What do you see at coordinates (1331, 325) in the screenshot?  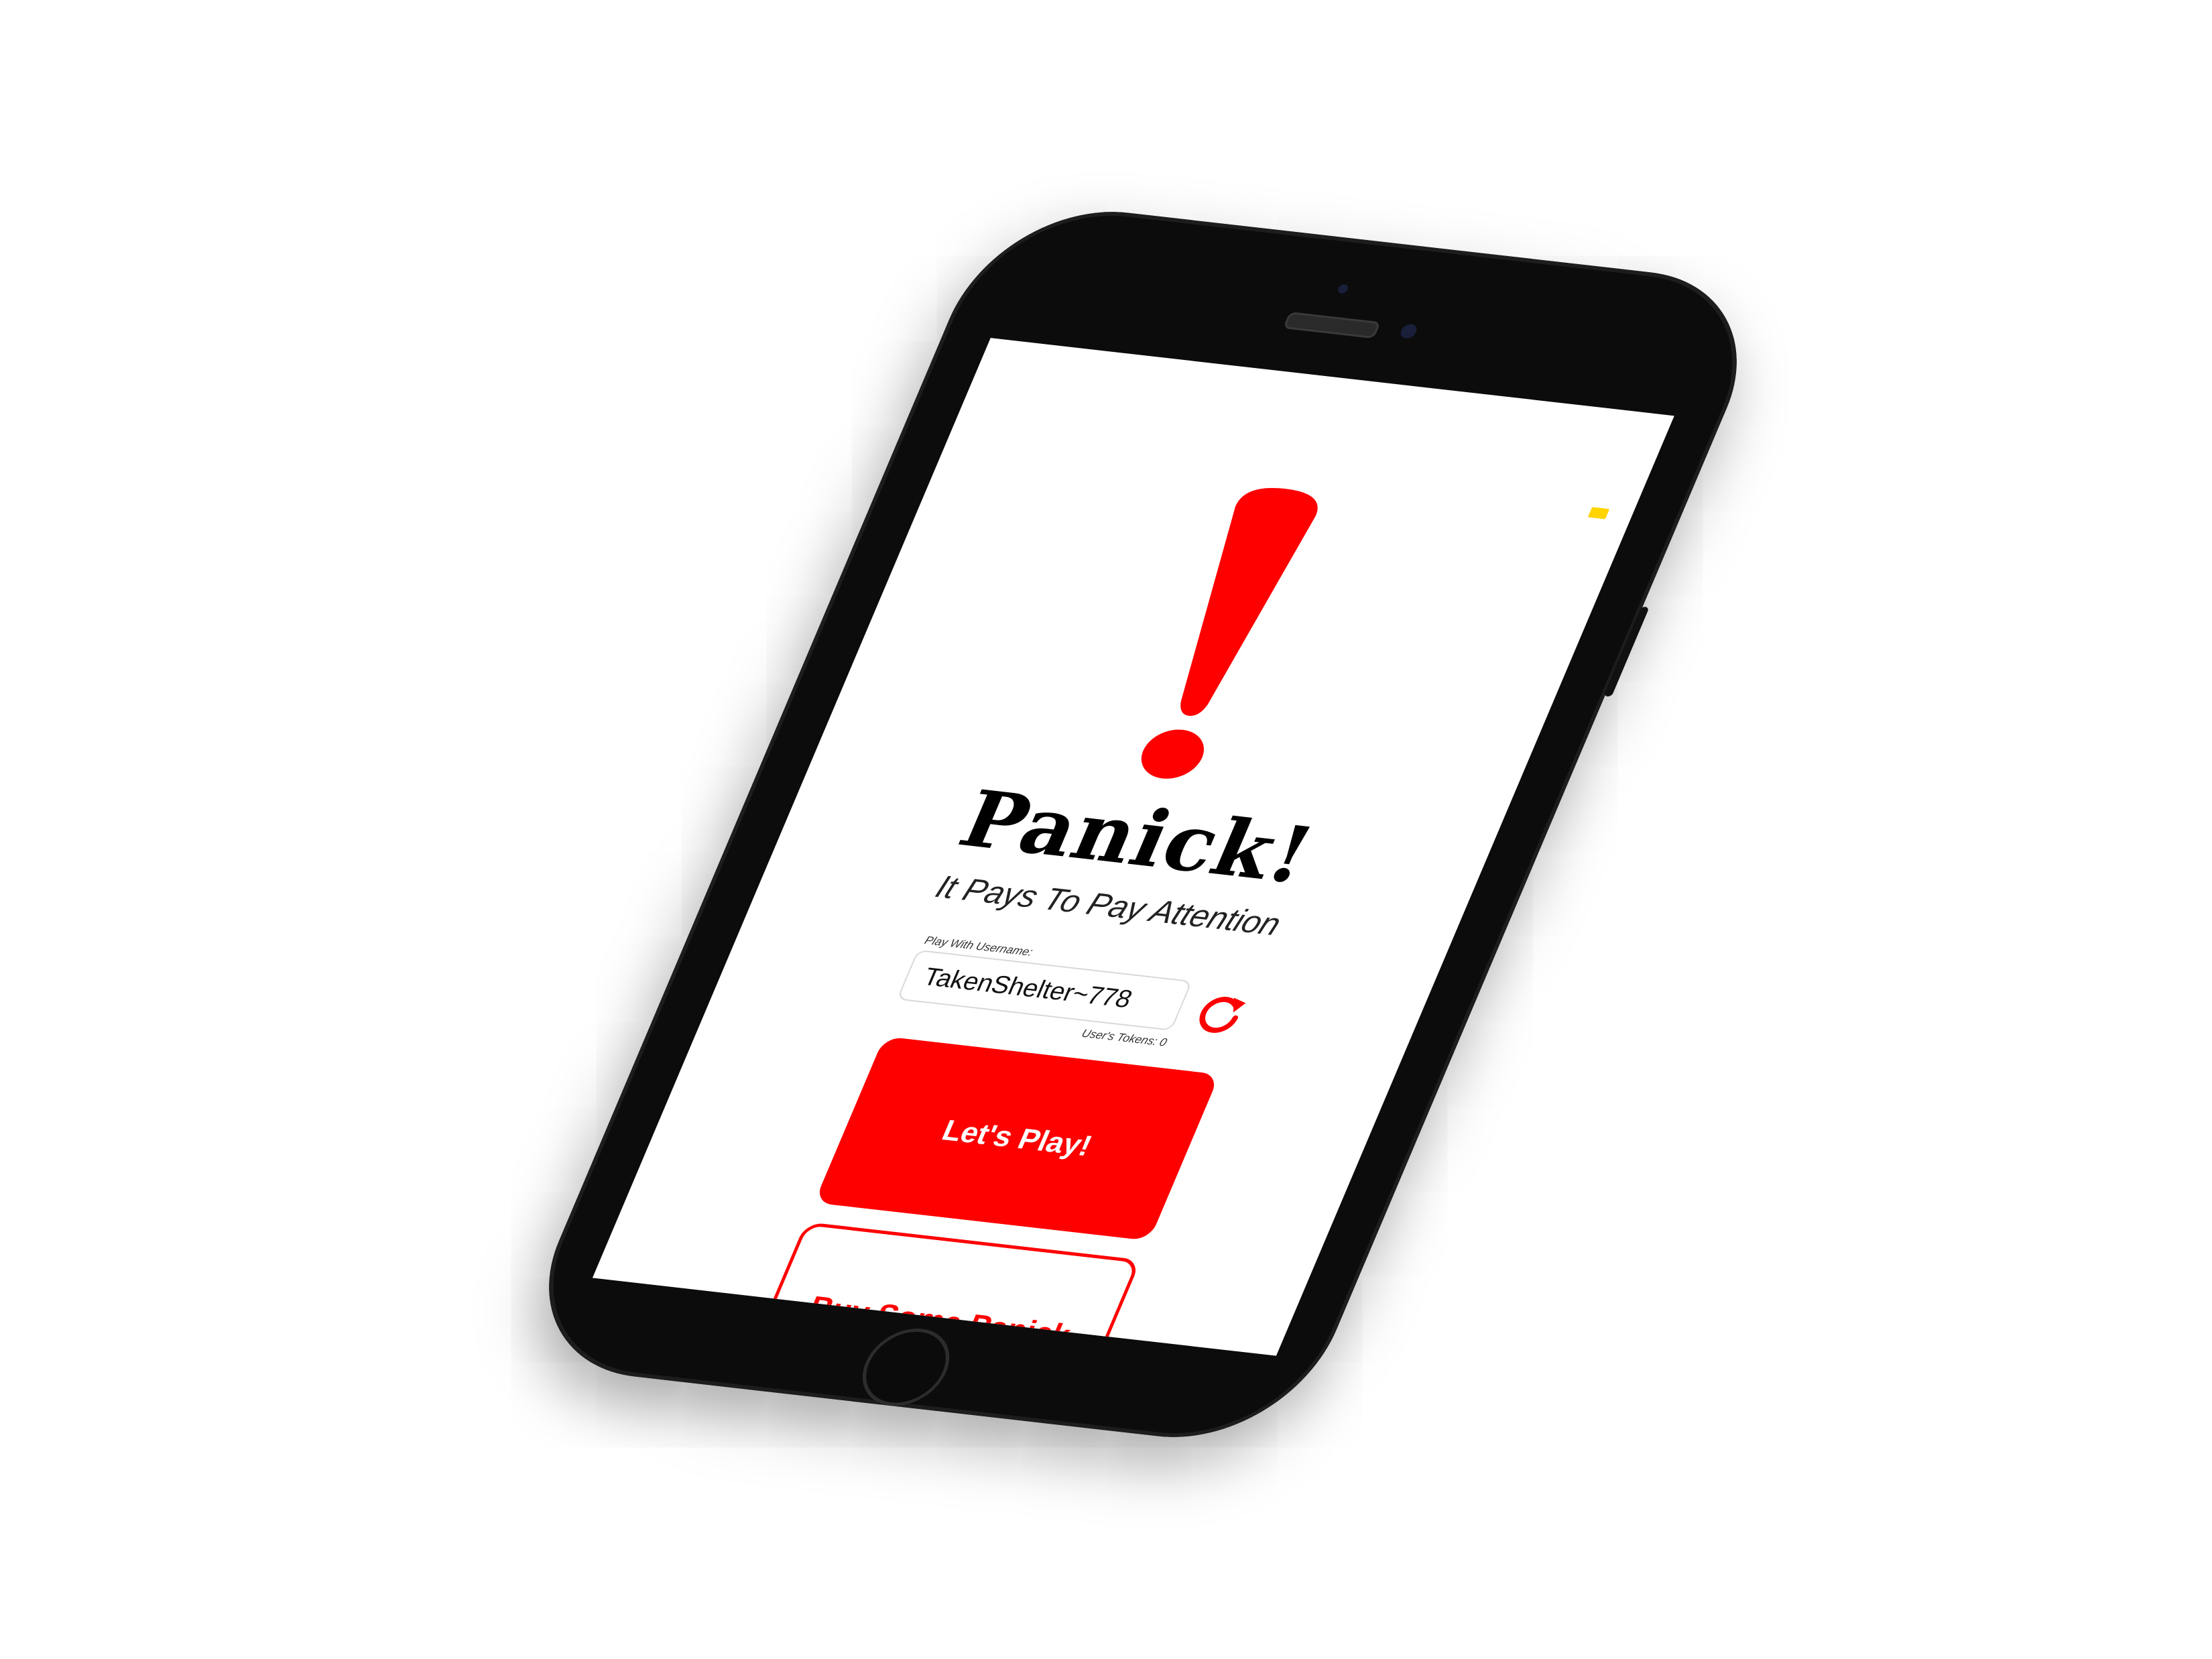 I see `earpiece-speaker` at bounding box center [1331, 325].